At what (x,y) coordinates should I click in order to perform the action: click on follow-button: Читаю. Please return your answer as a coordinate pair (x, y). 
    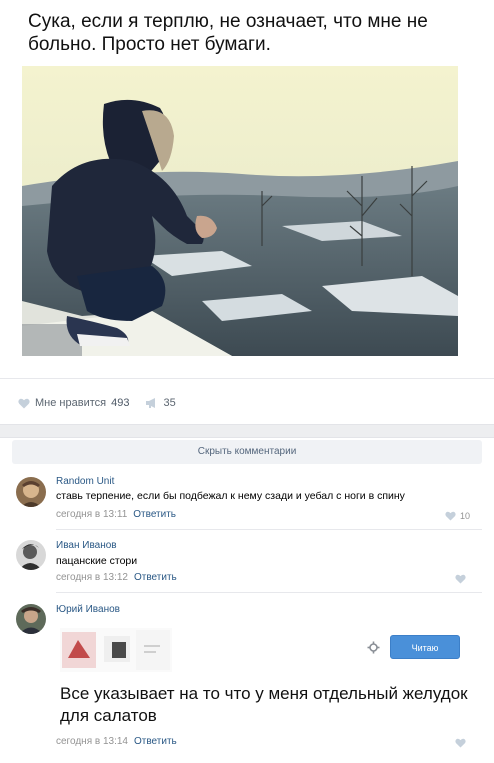
    Looking at the image, I should click on (425, 647).